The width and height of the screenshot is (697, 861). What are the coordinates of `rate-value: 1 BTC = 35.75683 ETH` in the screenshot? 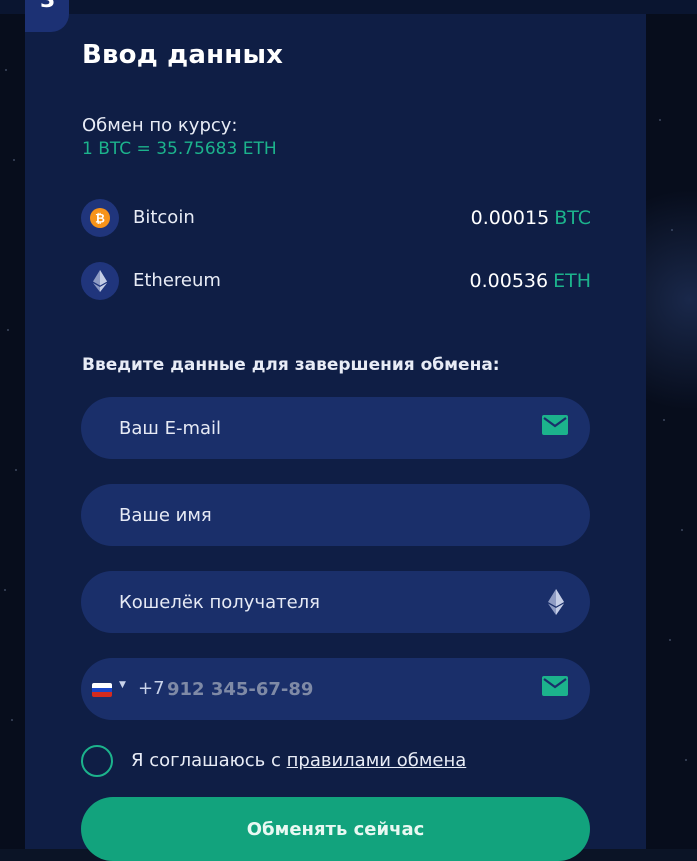 It's located at (179, 149).